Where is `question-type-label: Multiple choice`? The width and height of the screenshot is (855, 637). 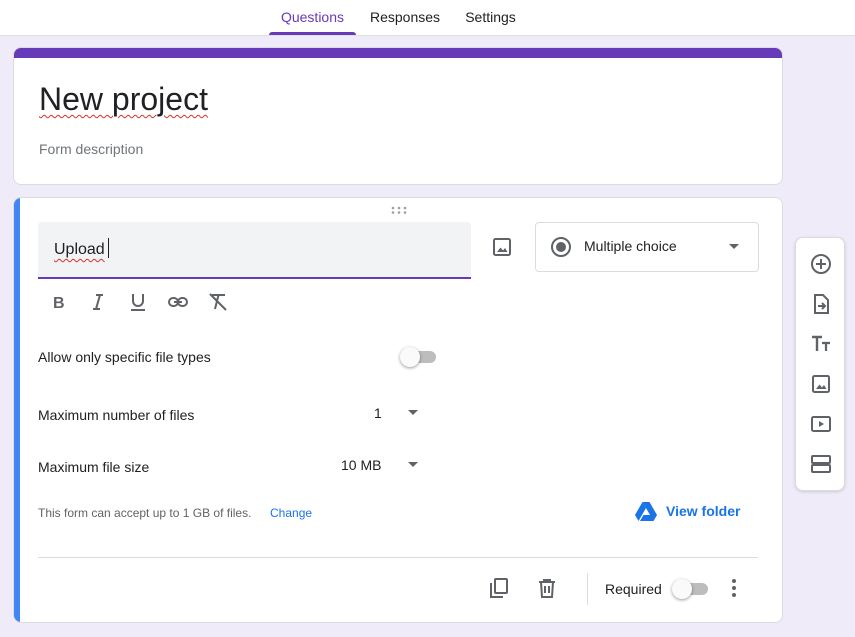 question-type-label: Multiple choice is located at coordinates (630, 246).